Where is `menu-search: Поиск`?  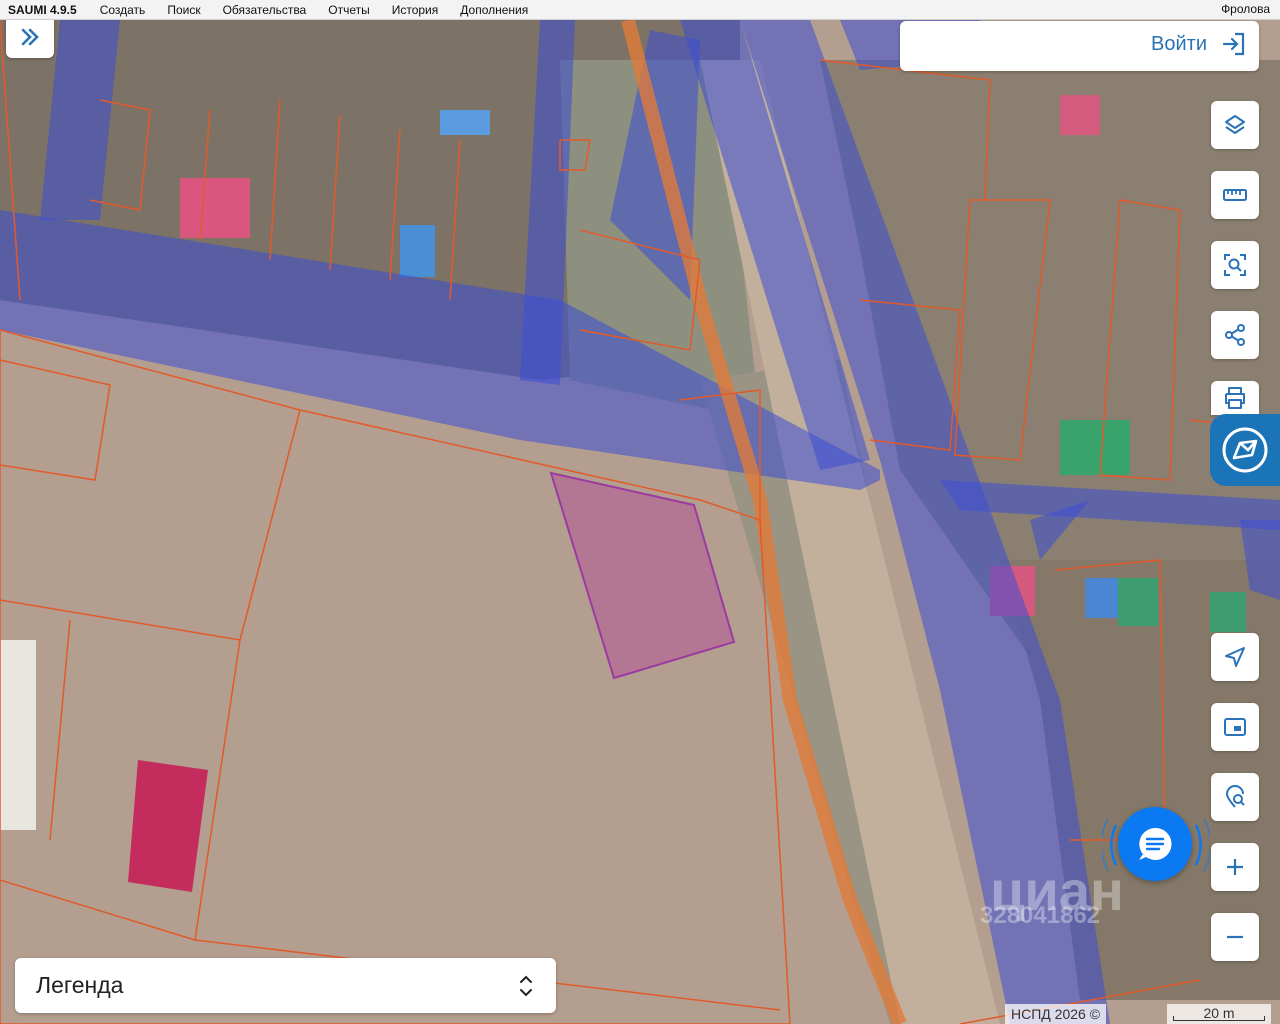
menu-search: Поиск is located at coordinates (183, 10).